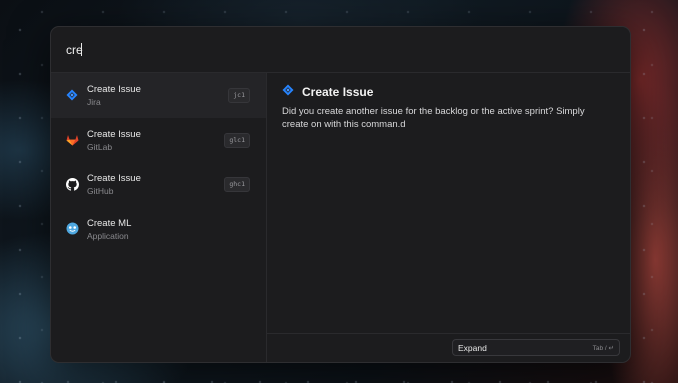 The image size is (678, 383). I want to click on list-item: Create ML Application, so click(158, 229).